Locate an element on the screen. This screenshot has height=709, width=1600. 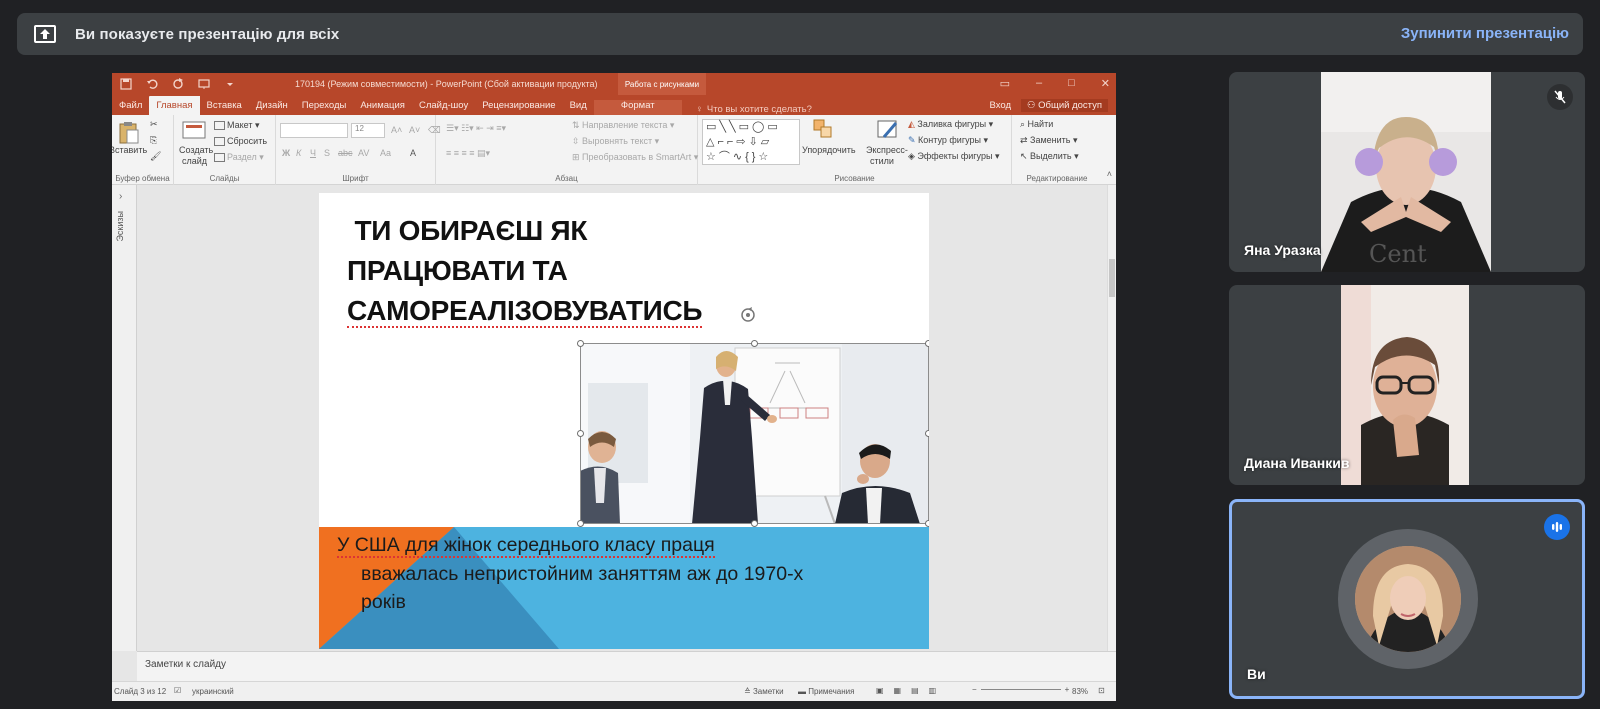
tell-me-box: ♀ Что вы хотите сделать? is located at coordinates (754, 109).